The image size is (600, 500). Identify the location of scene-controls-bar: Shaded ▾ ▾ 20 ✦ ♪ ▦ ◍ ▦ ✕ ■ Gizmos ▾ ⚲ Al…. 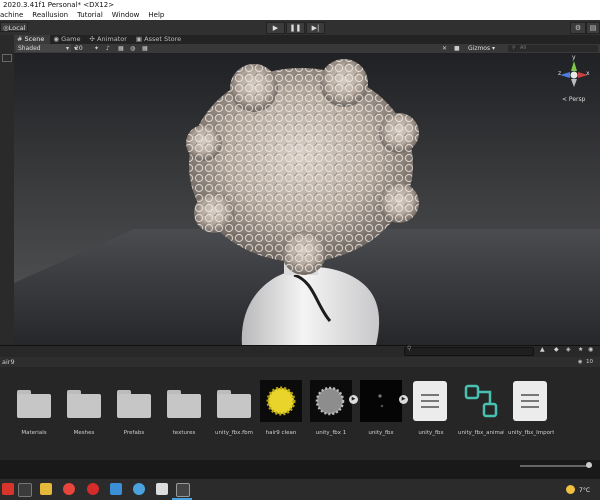
(307, 48).